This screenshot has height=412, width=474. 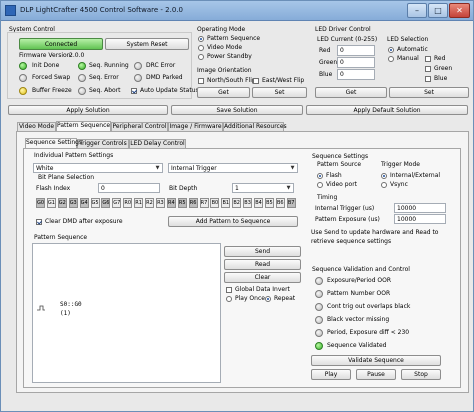 What do you see at coordinates (408, 50) in the screenshot?
I see `led-automatic-radio: Automatic` at bounding box center [408, 50].